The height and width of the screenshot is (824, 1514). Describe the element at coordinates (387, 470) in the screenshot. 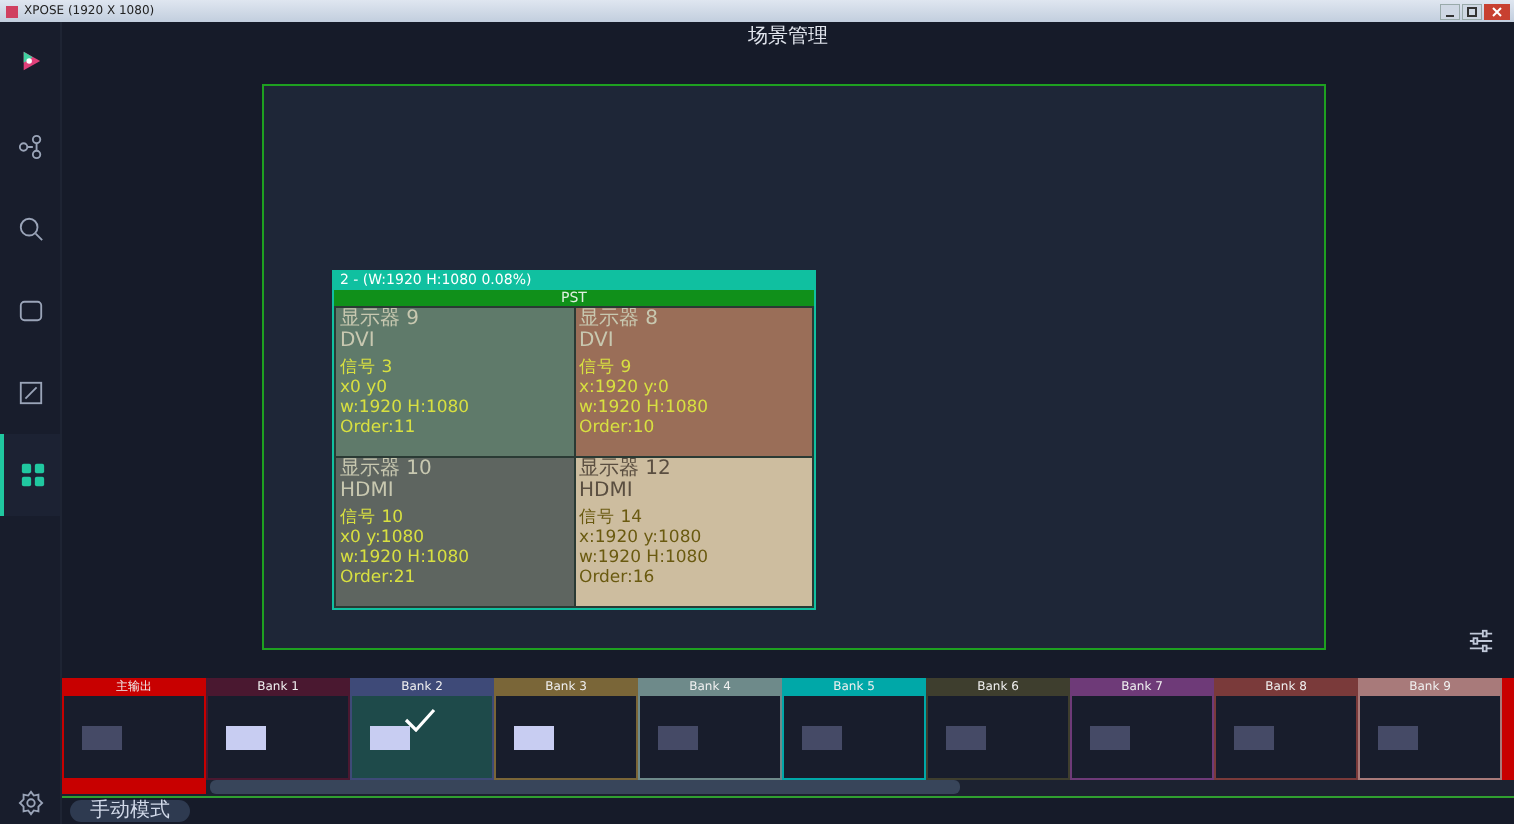

I see `cell-text: 显示器 10` at that location.